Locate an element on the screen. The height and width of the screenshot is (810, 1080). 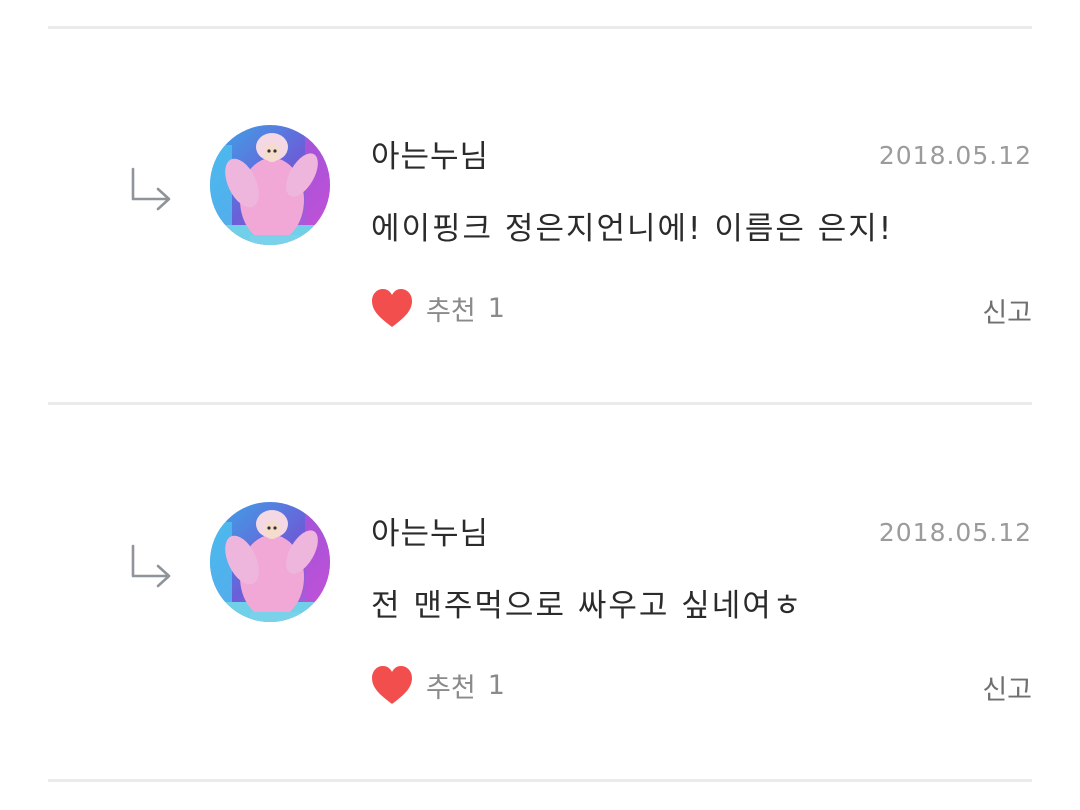
comment-text: 전 맨주먹으로 싸우고 싶네여ㅎ is located at coordinates (587, 606).